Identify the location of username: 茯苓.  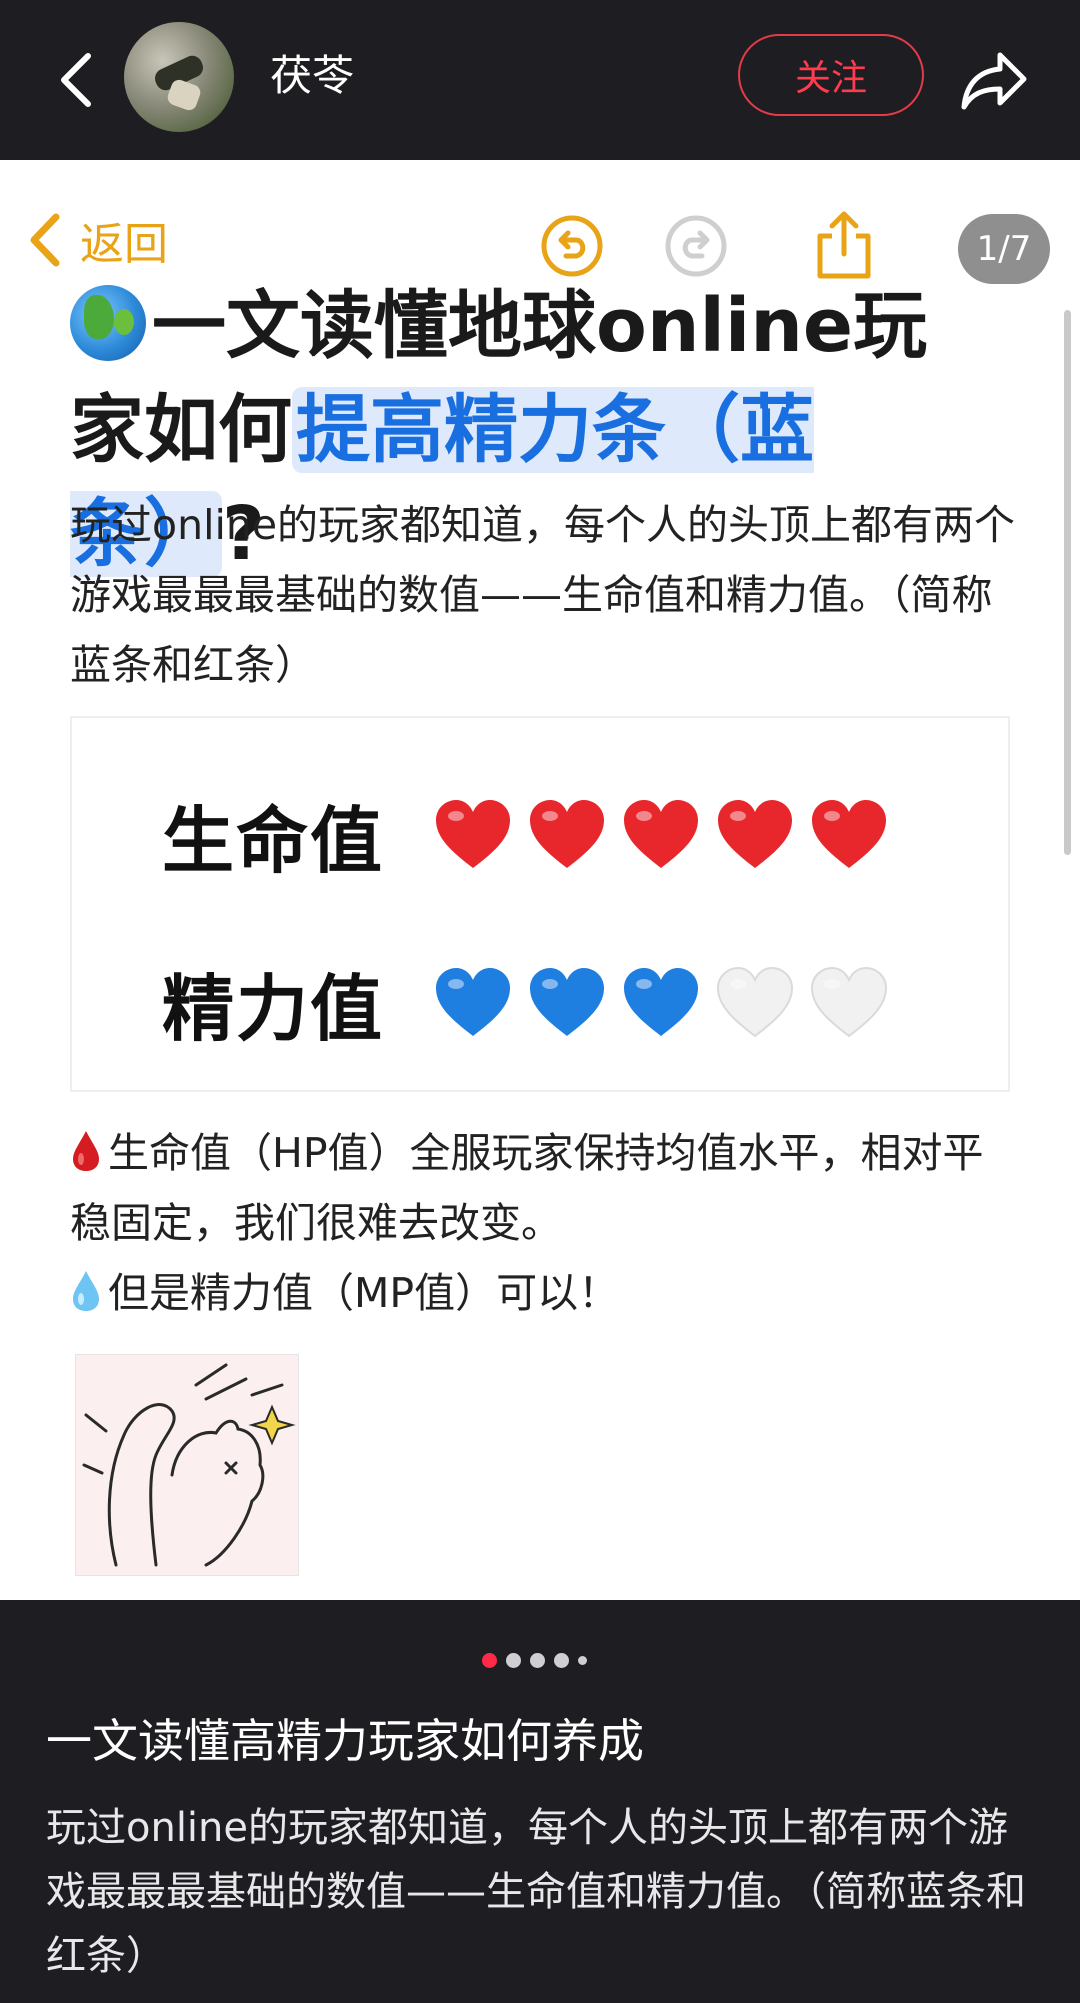
(312, 76).